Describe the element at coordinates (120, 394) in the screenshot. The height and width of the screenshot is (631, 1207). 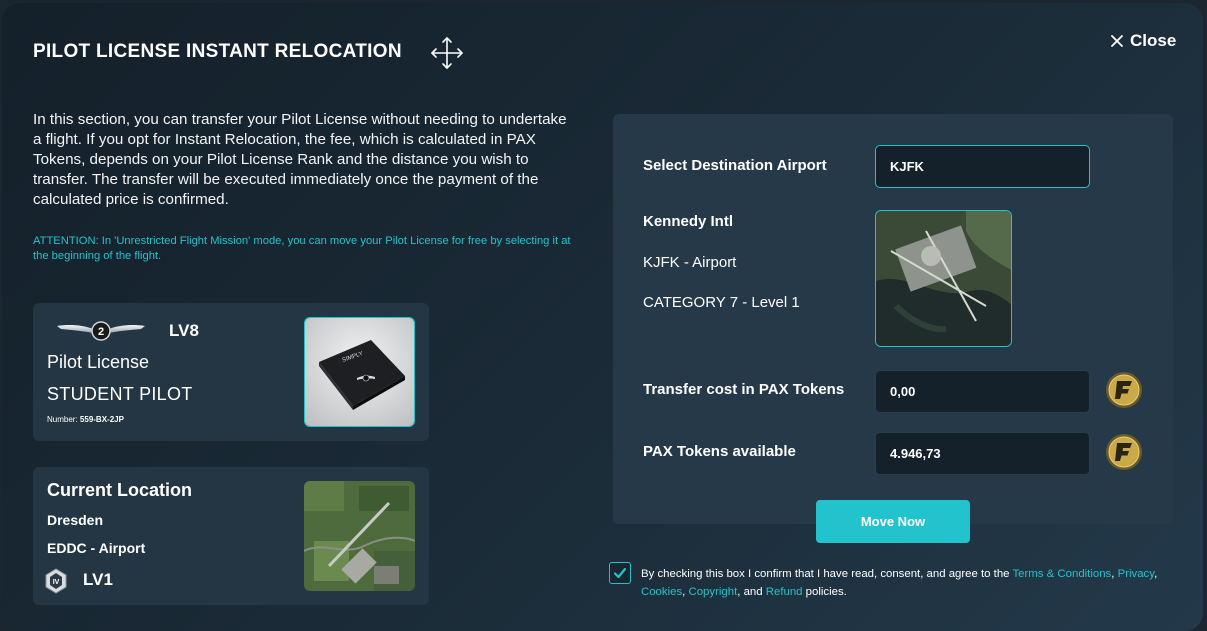
I see `license-rank: STUDENT PILOT` at that location.